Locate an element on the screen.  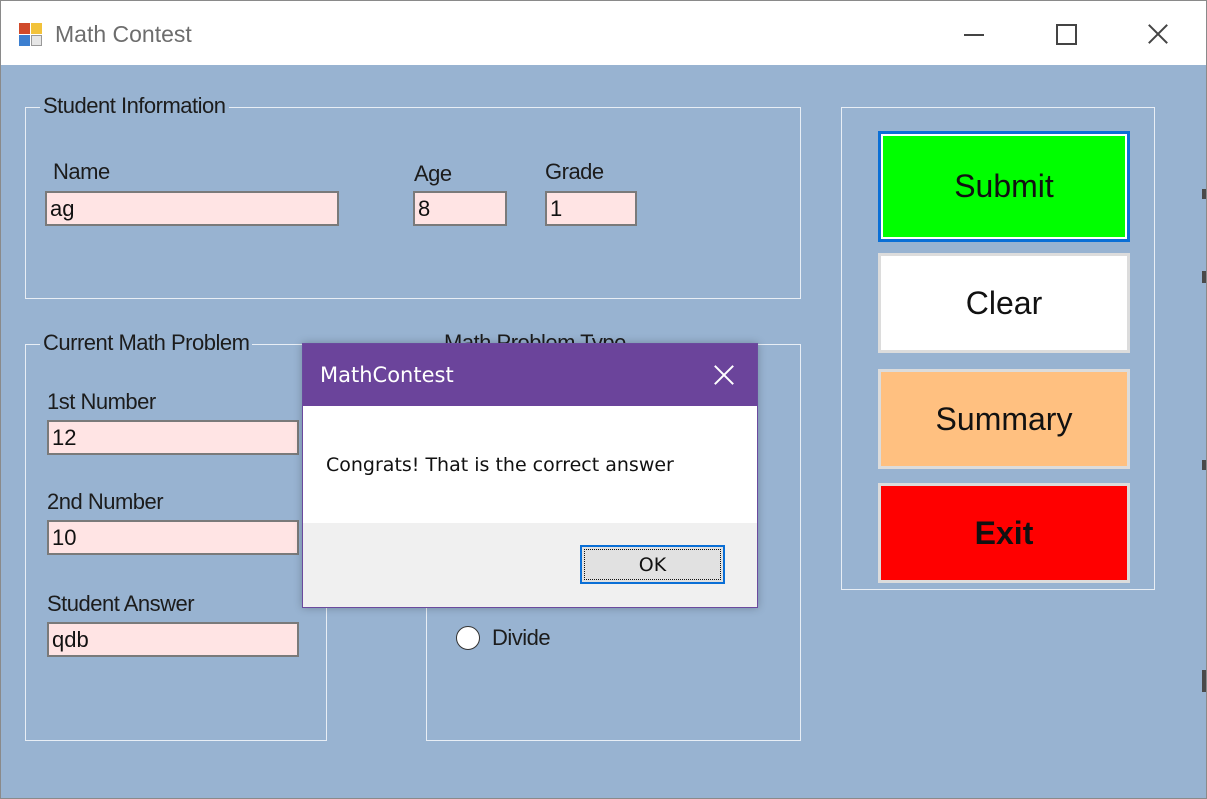
divide-radio is located at coordinates (468, 638).